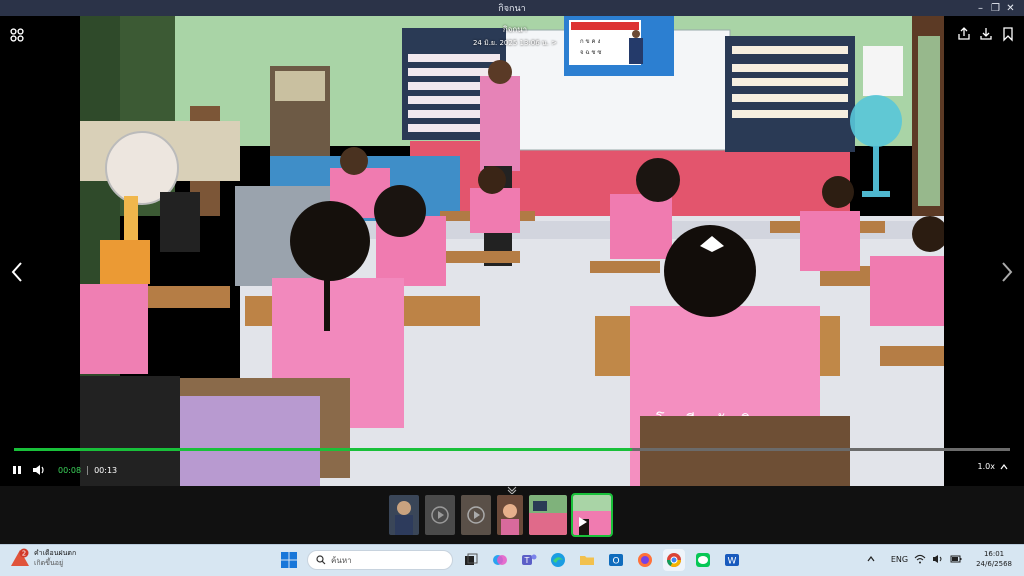  I want to click on weather-widget: 2 คำเตือนฝนตก เกิดขึ้นอยู่, so click(43, 558).